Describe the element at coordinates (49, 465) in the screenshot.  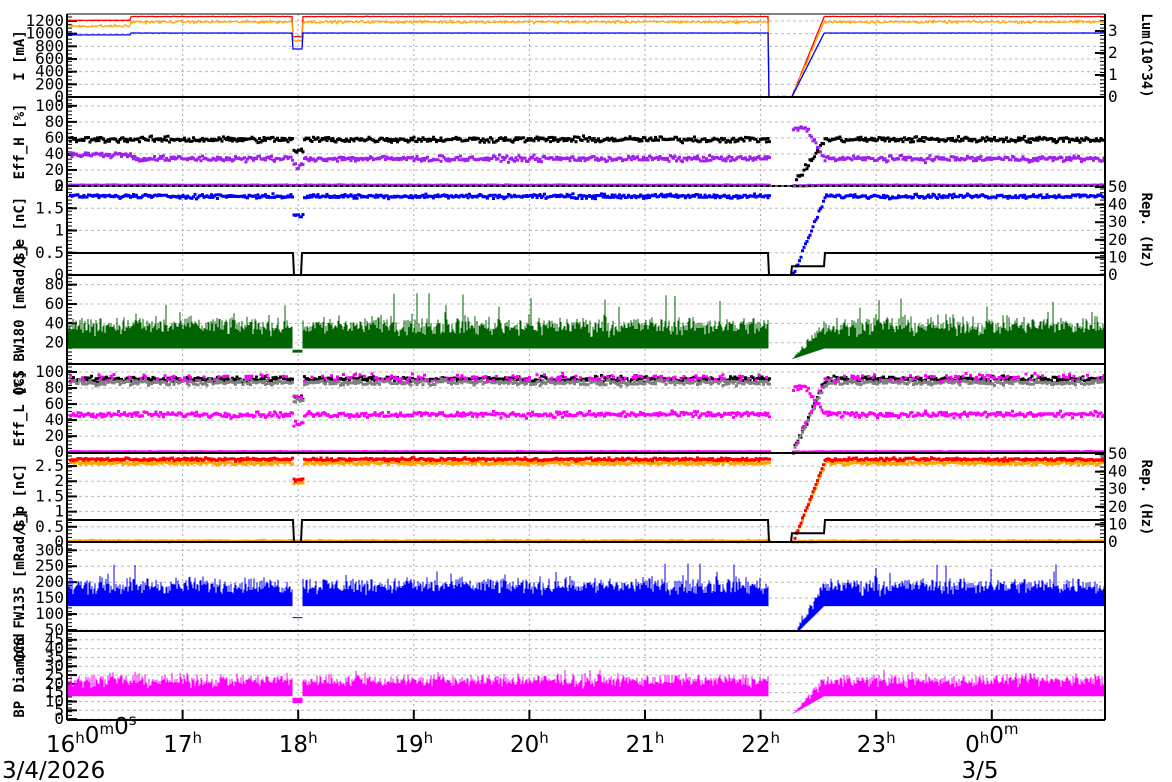
I see `y-tick-label: 2.5` at that location.